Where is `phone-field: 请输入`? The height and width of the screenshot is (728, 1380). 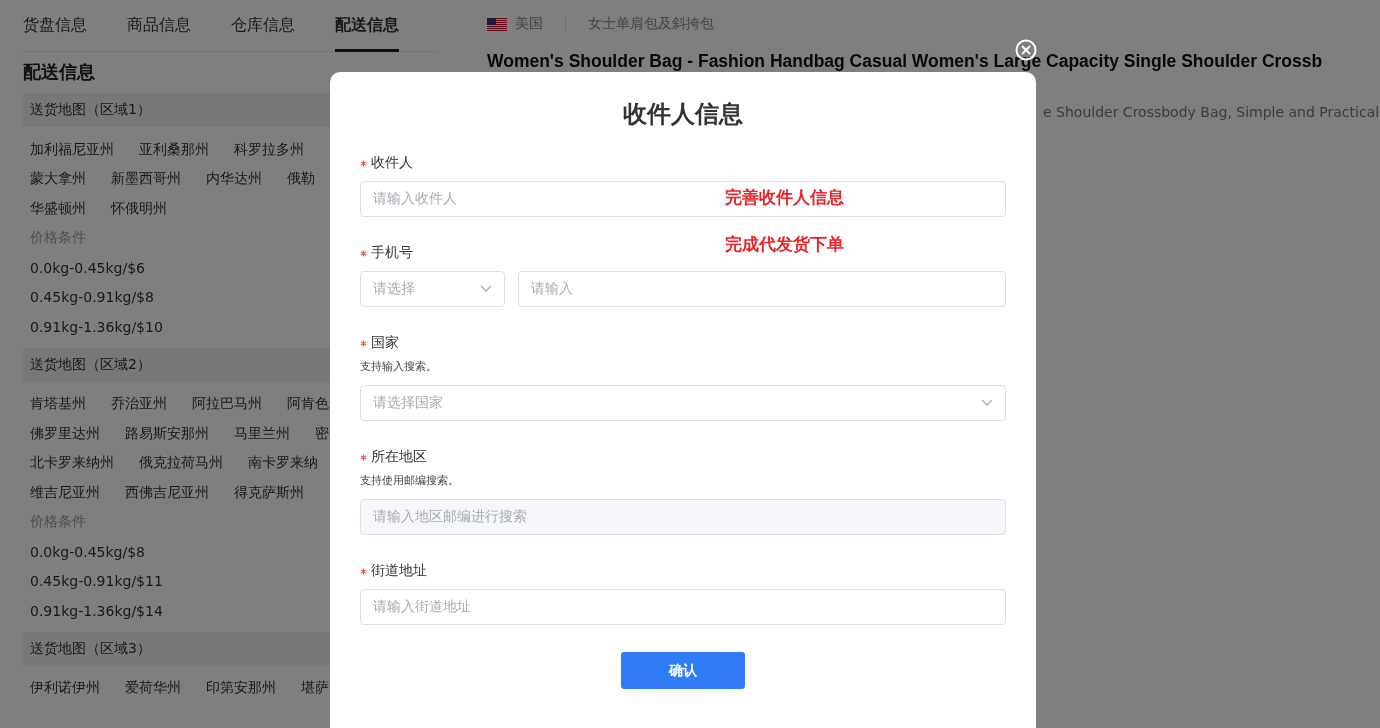
phone-field: 请输入 is located at coordinates (762, 289).